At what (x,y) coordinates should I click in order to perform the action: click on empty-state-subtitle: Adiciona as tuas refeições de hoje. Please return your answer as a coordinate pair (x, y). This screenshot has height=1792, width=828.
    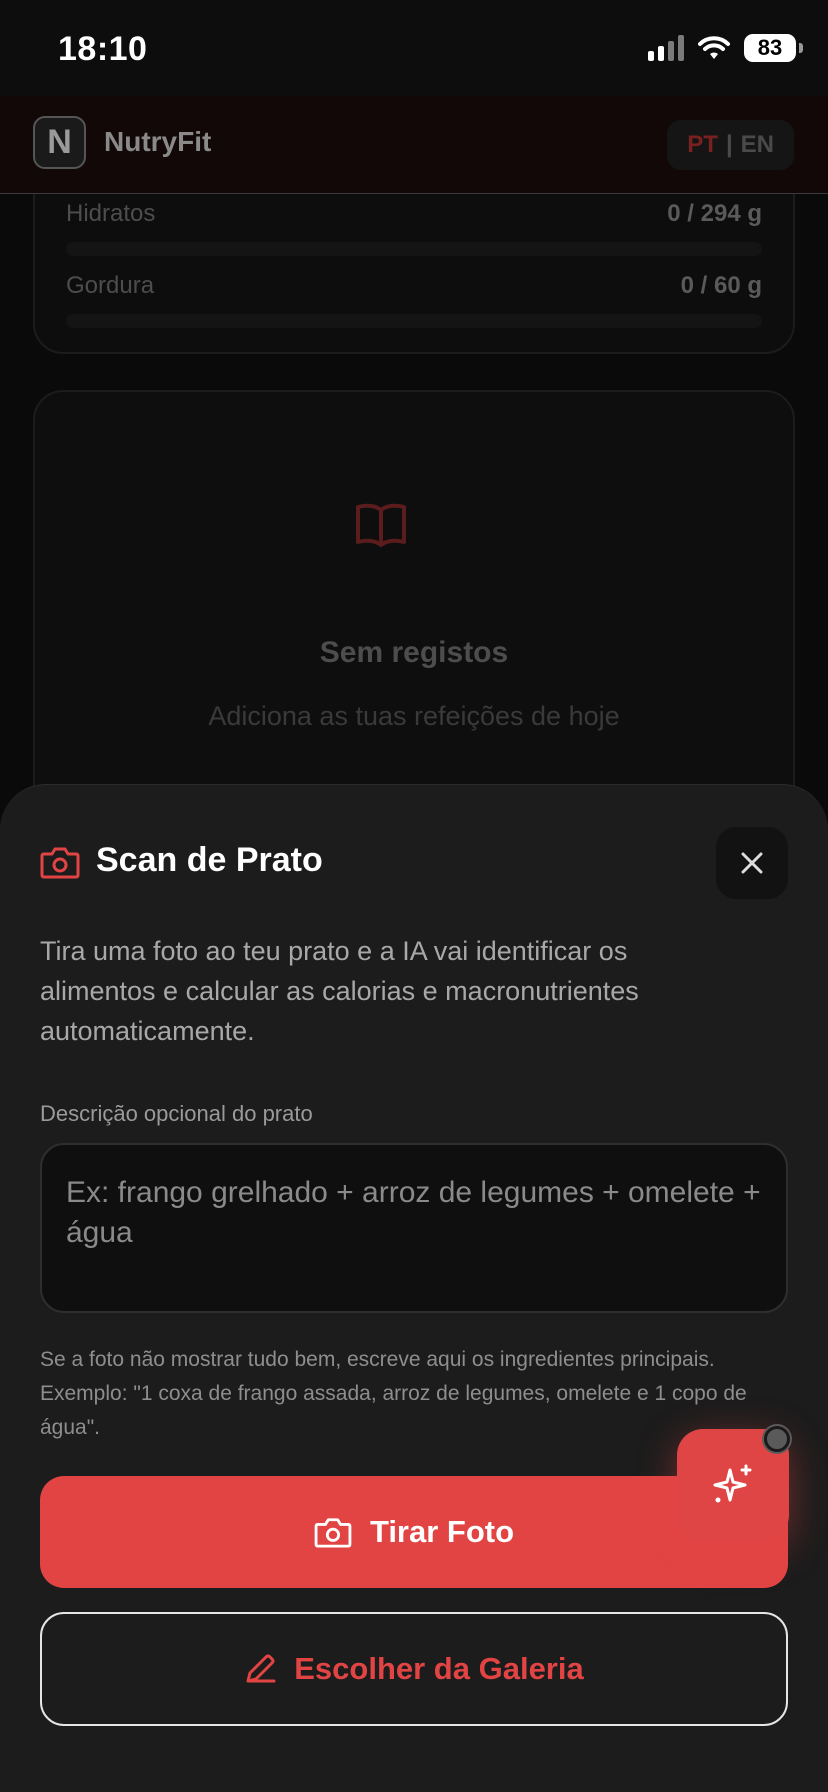
    Looking at the image, I should click on (414, 716).